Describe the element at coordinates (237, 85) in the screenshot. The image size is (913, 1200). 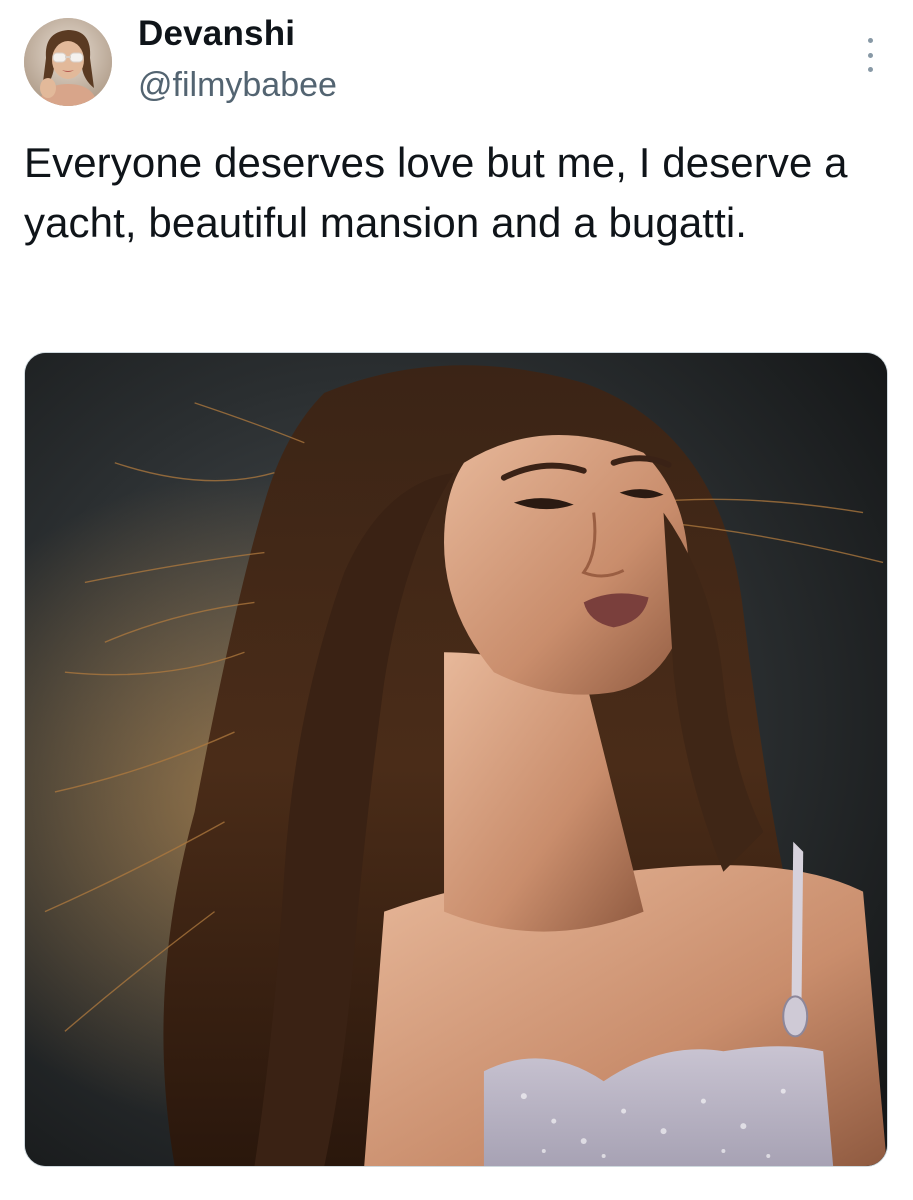
I see `author-handle: @filmybabee` at that location.